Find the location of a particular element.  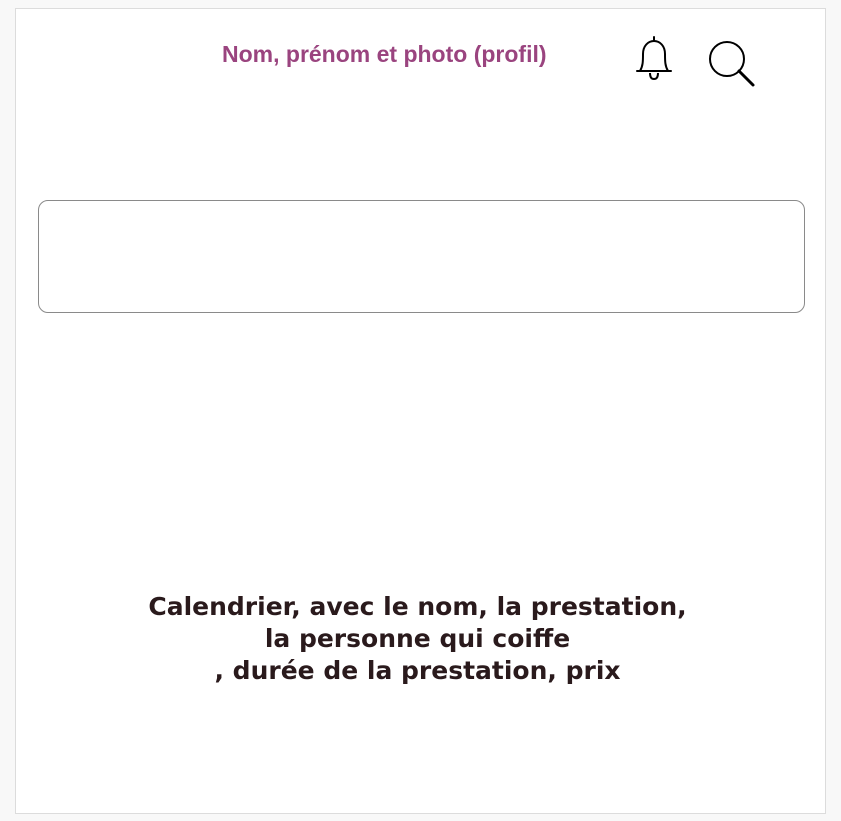

calendar-description-line-1: Calendrier, avec le nom, la prestation, is located at coordinates (417, 606).